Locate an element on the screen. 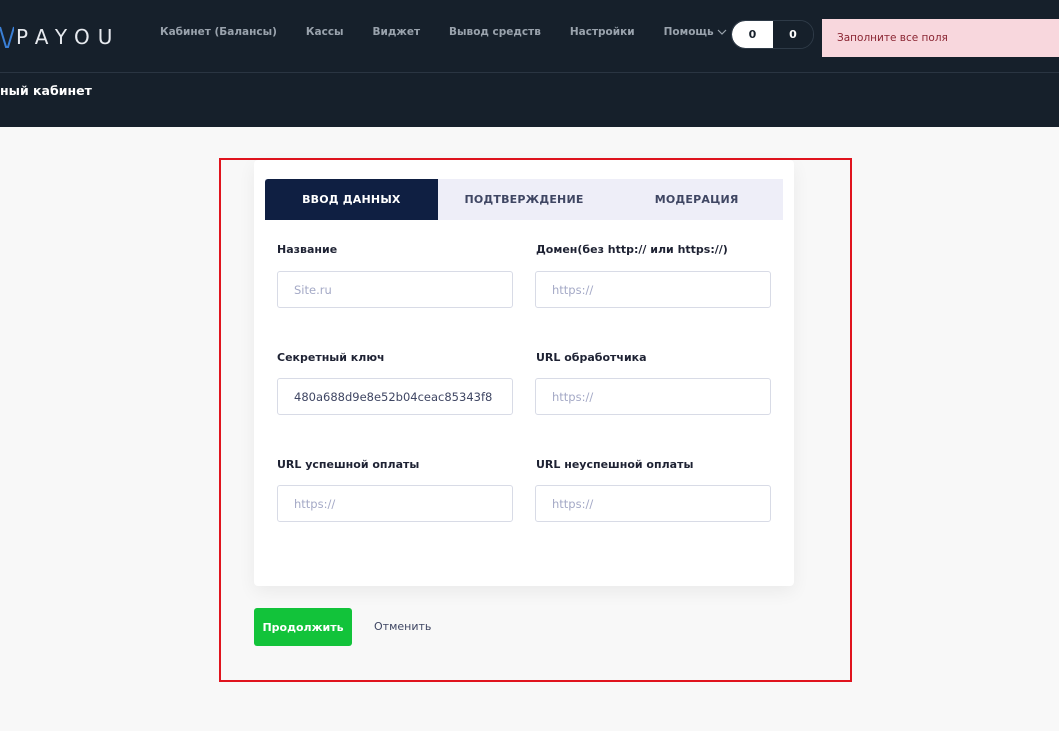 The width and height of the screenshot is (1059, 731). nav-help-label: Помощь is located at coordinates (688, 32).